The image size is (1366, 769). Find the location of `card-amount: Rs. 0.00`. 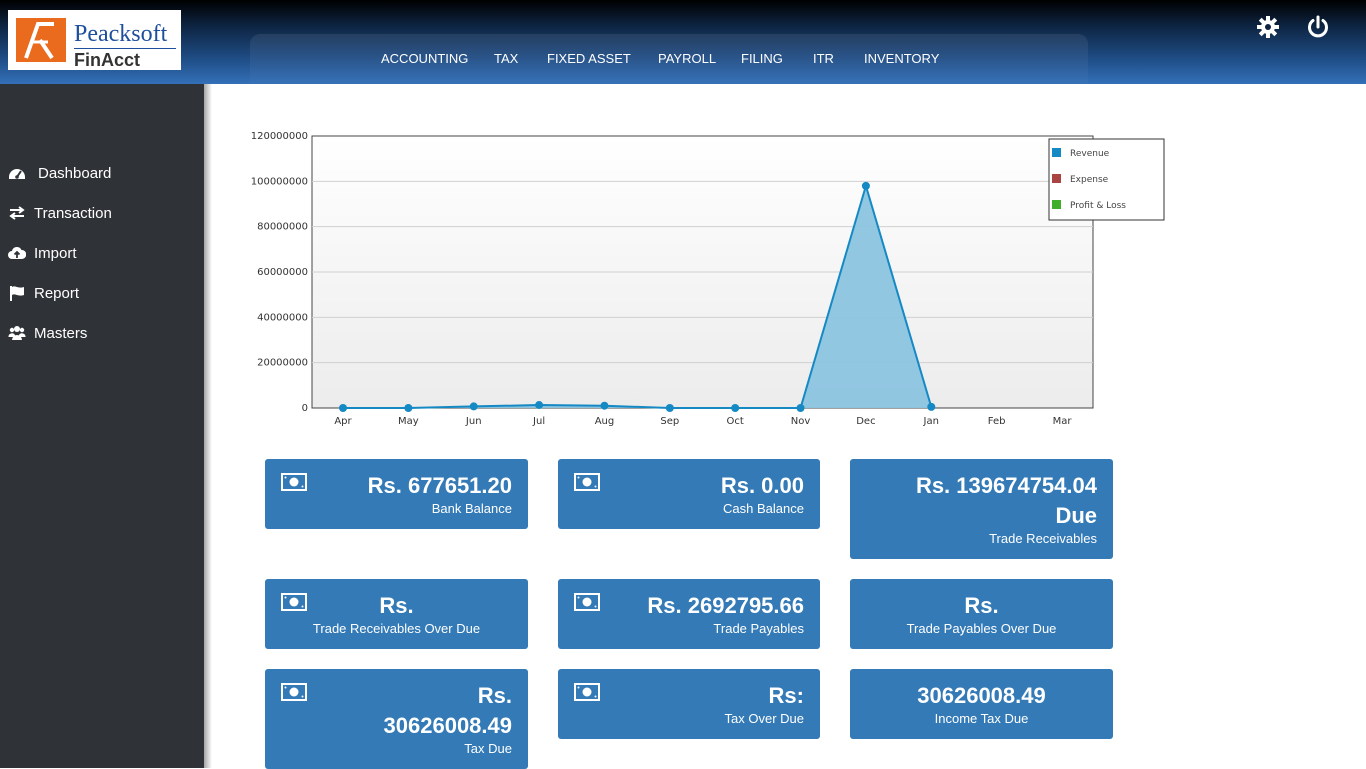

card-amount: Rs. 0.00 is located at coordinates (762, 485).